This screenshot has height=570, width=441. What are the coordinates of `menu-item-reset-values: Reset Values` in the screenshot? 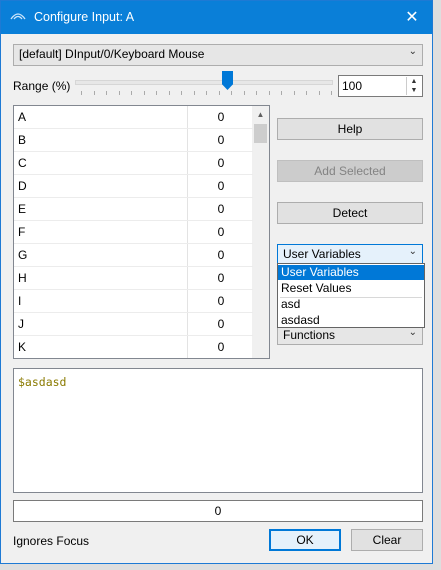 It's located at (351, 288).